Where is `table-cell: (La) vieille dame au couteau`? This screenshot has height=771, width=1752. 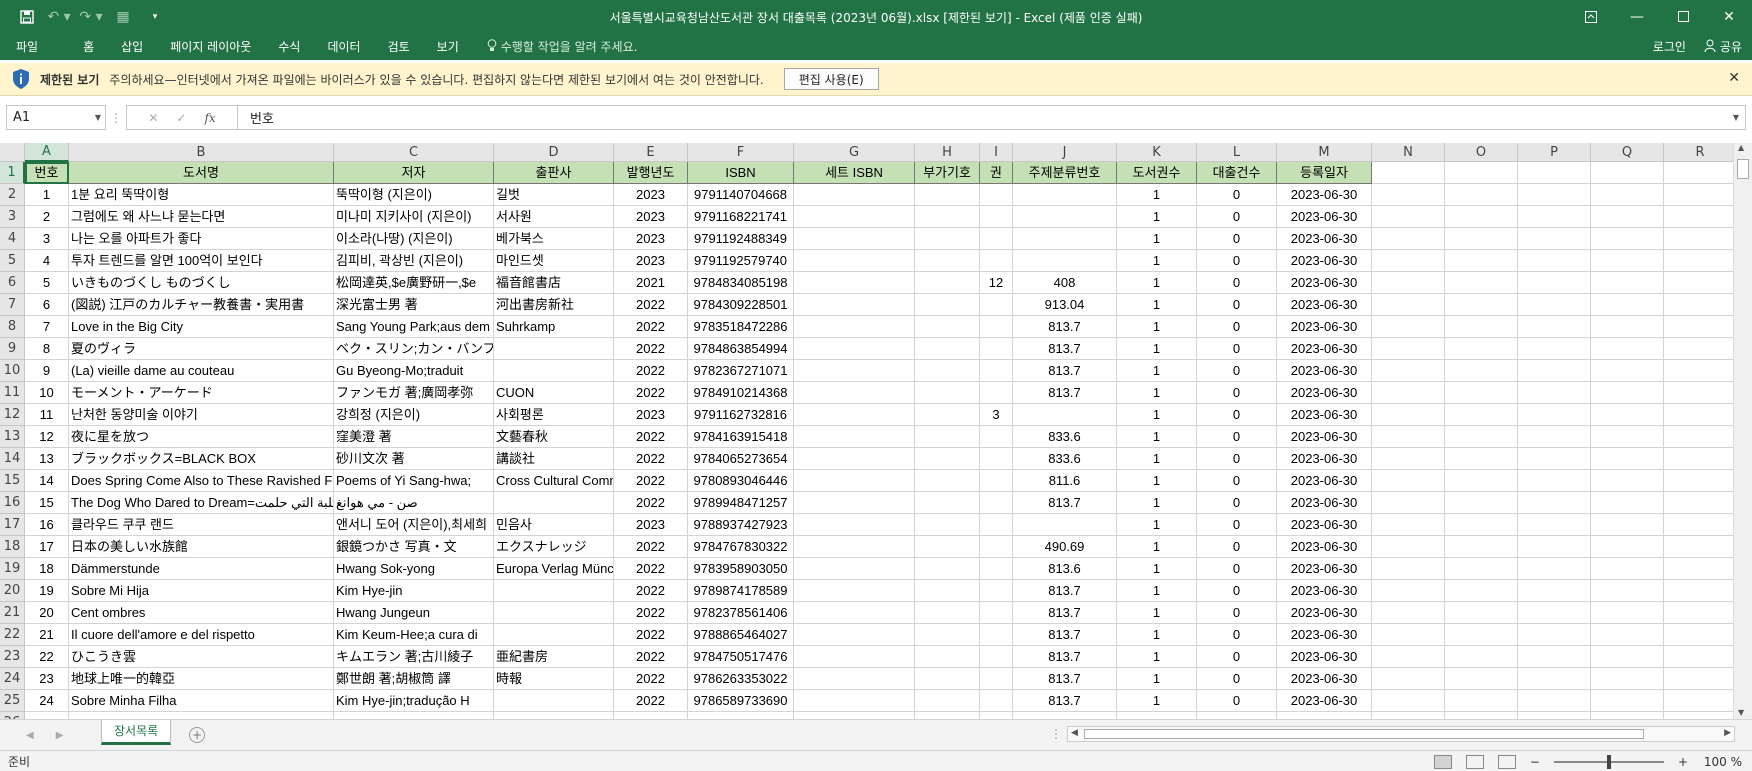
table-cell: (La) vieille dame au couteau is located at coordinates (201, 371).